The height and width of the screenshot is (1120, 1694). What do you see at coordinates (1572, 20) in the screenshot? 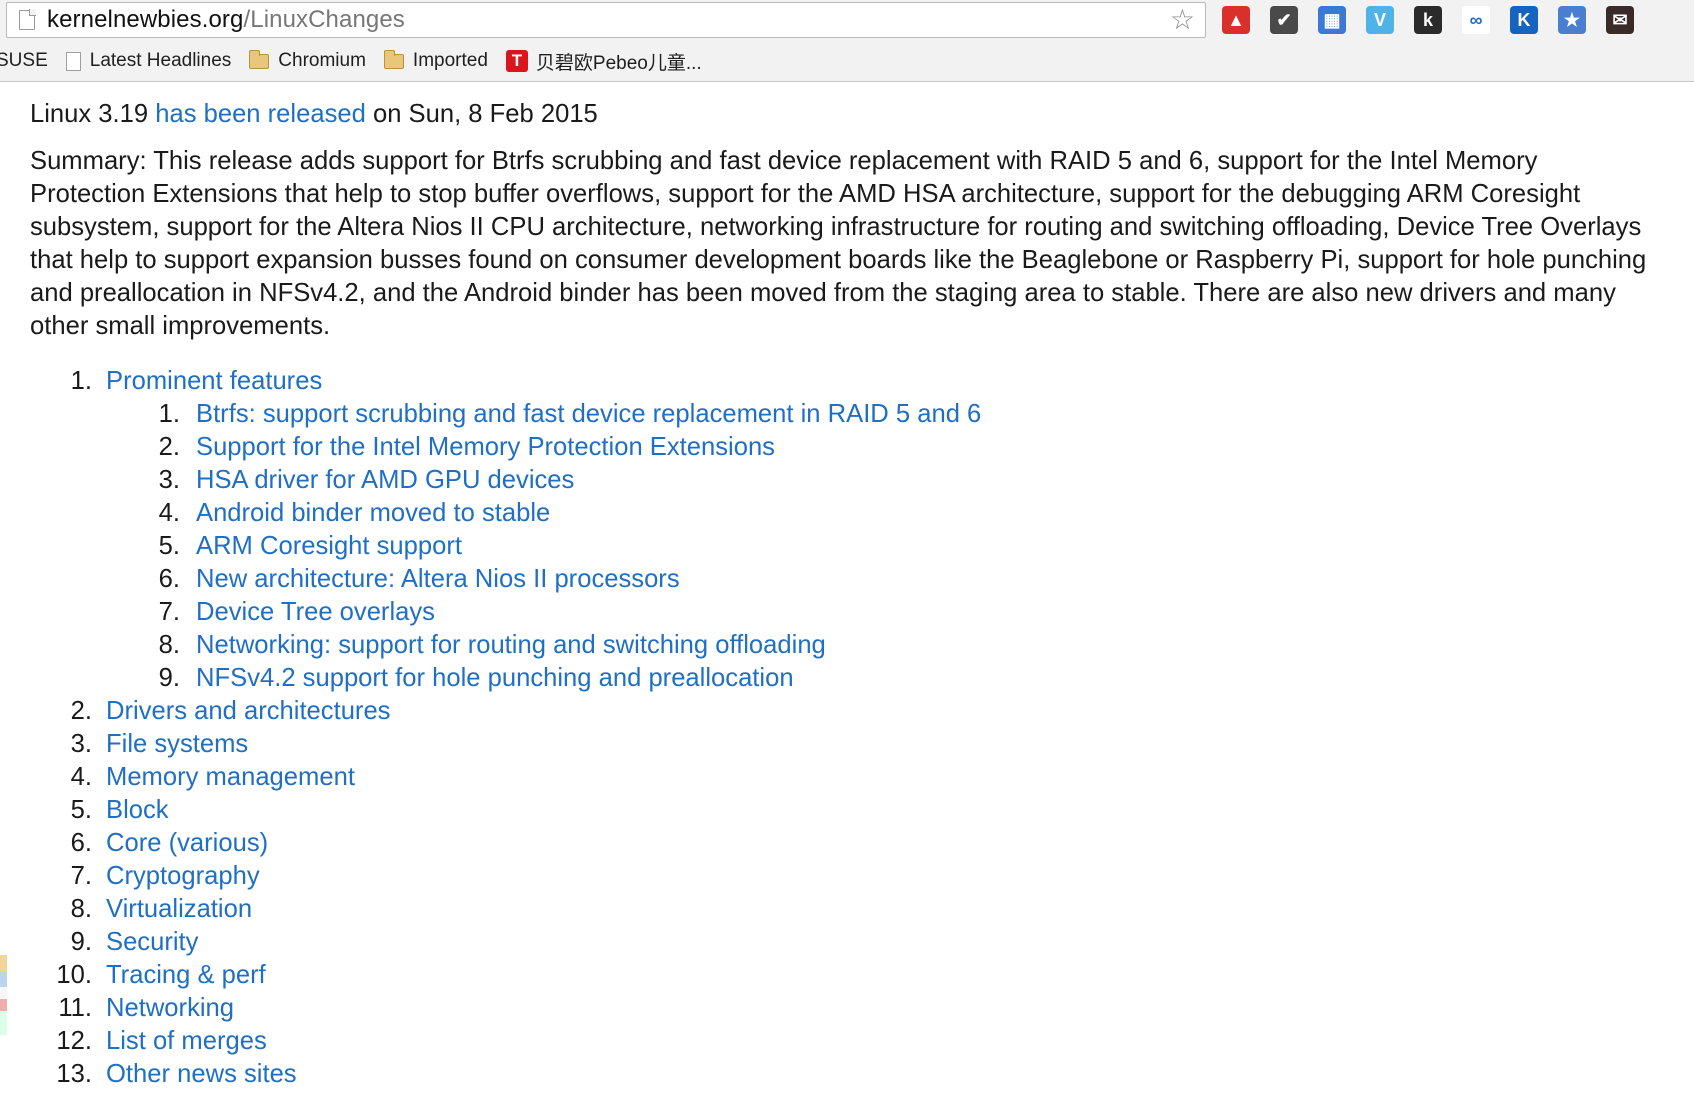
I see `star-badge-icon: ★` at bounding box center [1572, 20].